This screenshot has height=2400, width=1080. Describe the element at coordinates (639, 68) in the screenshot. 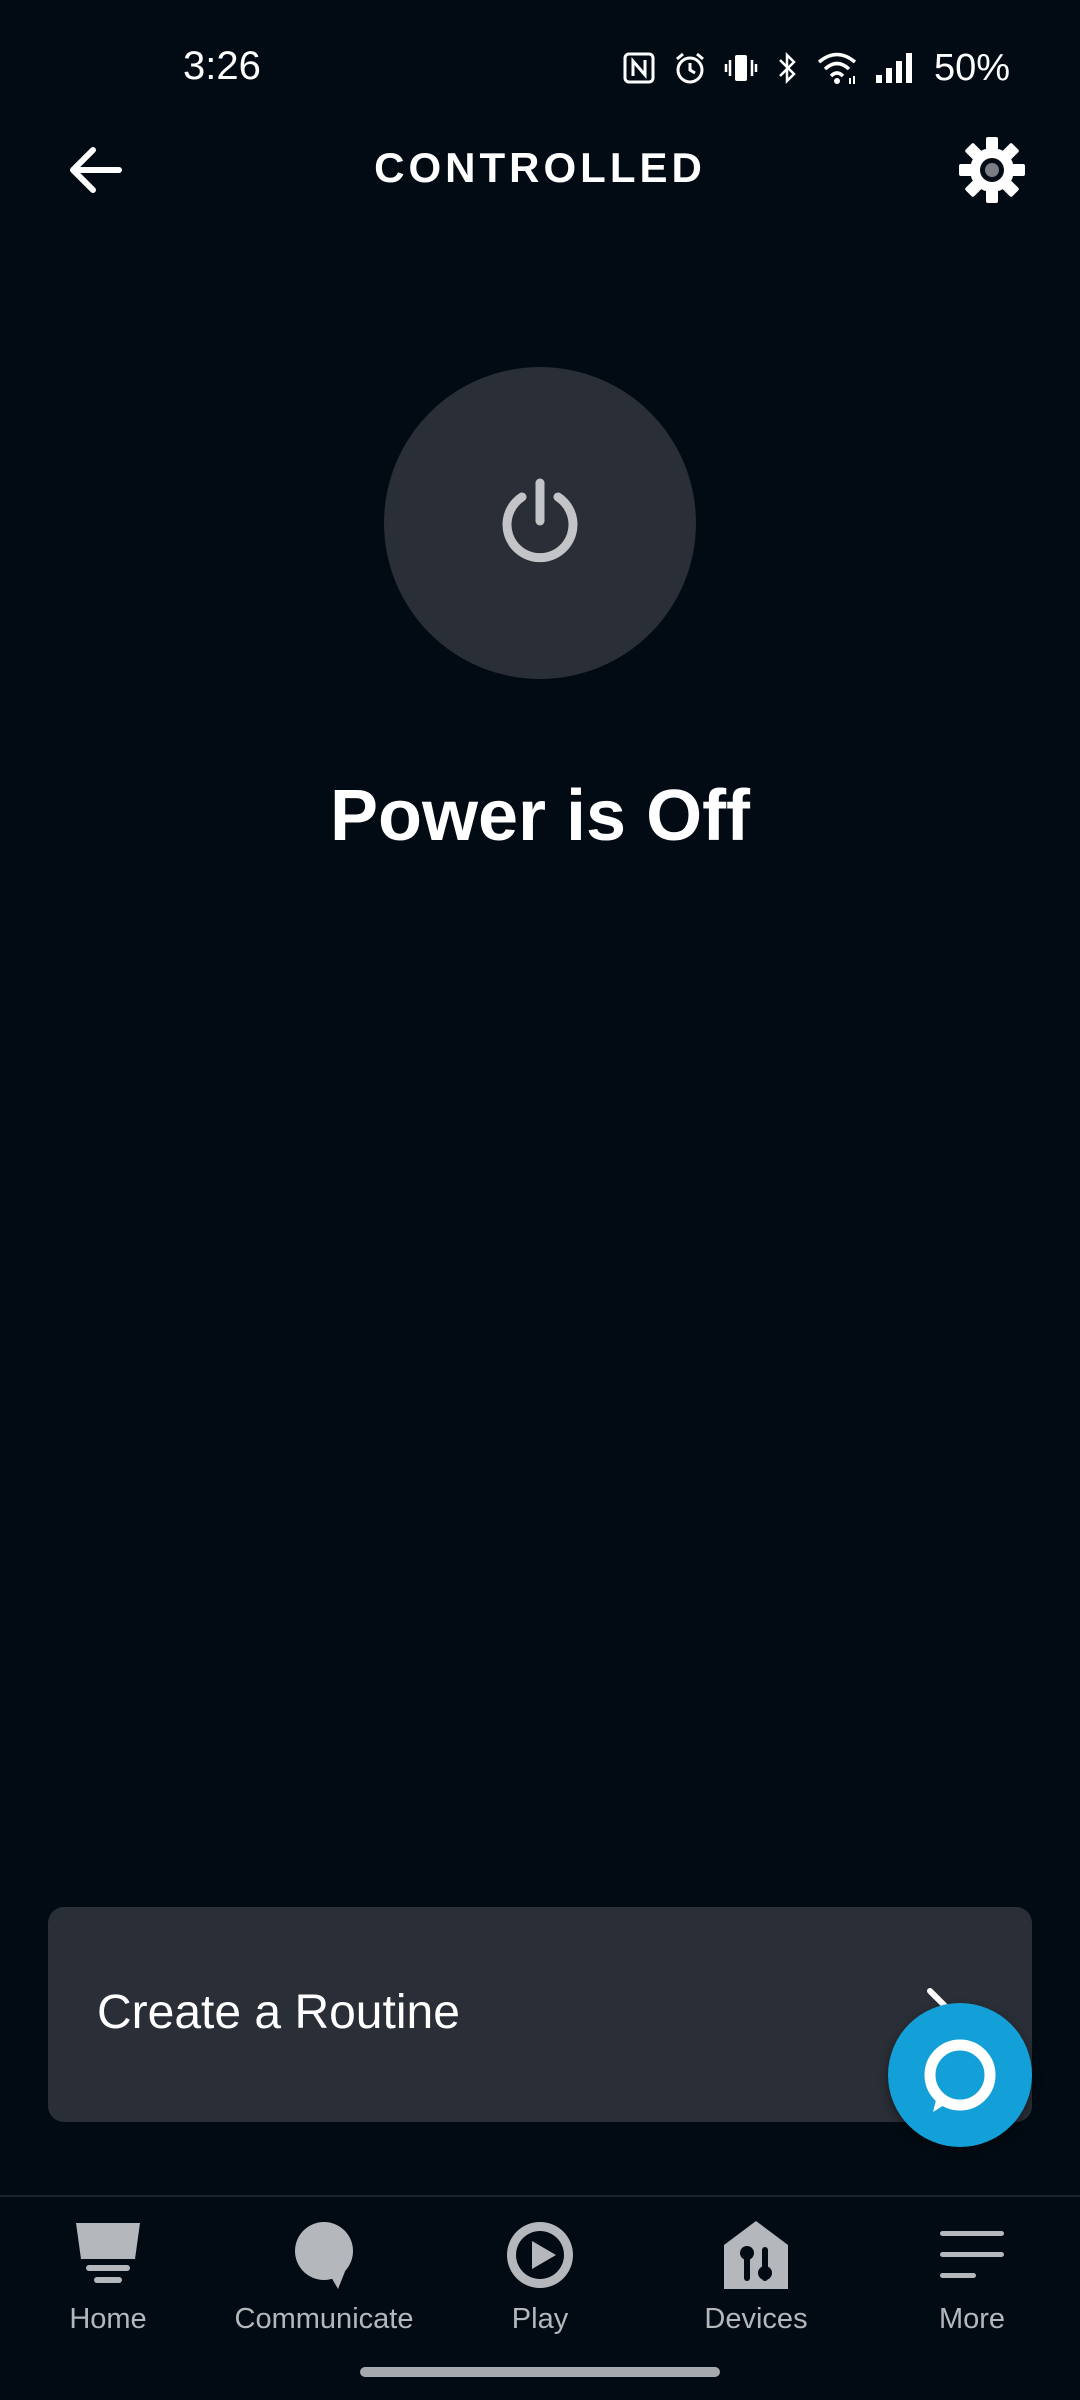

I see `nfc-icon` at that location.